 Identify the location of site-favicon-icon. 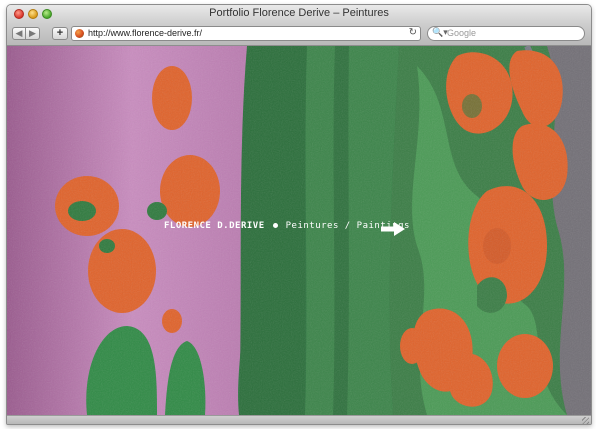
(79, 33).